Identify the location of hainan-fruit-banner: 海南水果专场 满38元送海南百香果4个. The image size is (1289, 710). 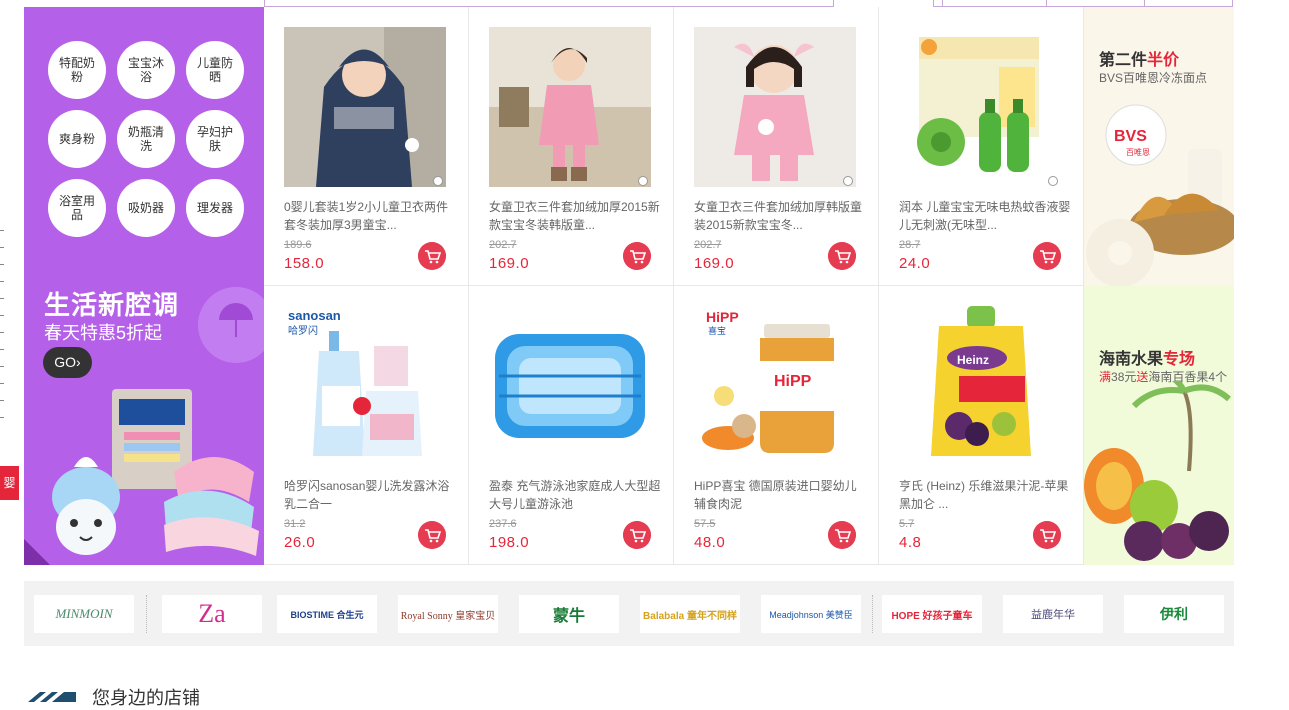
(1159, 425).